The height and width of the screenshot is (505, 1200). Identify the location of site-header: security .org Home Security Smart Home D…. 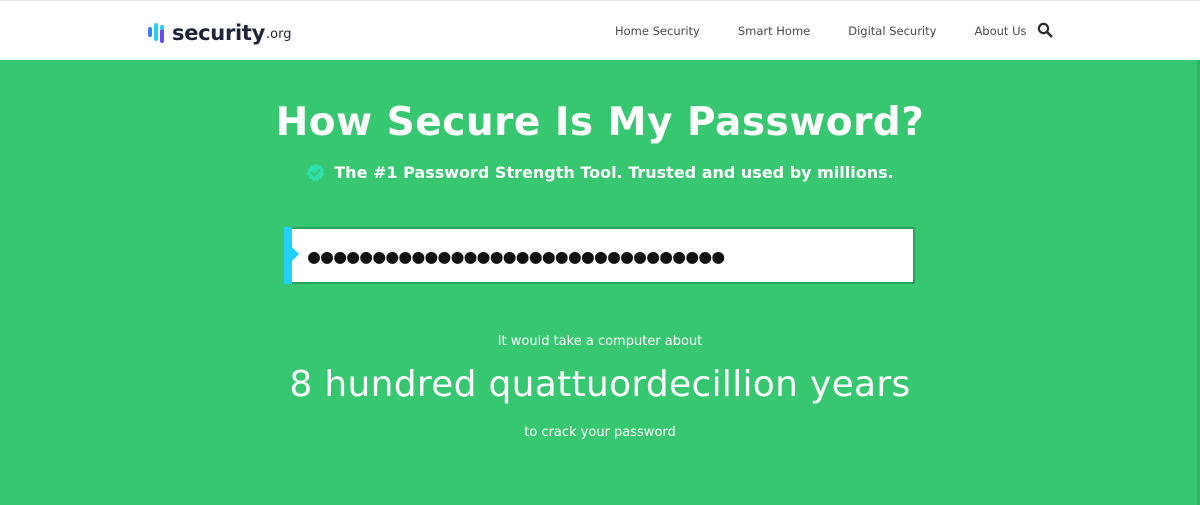
(600, 30).